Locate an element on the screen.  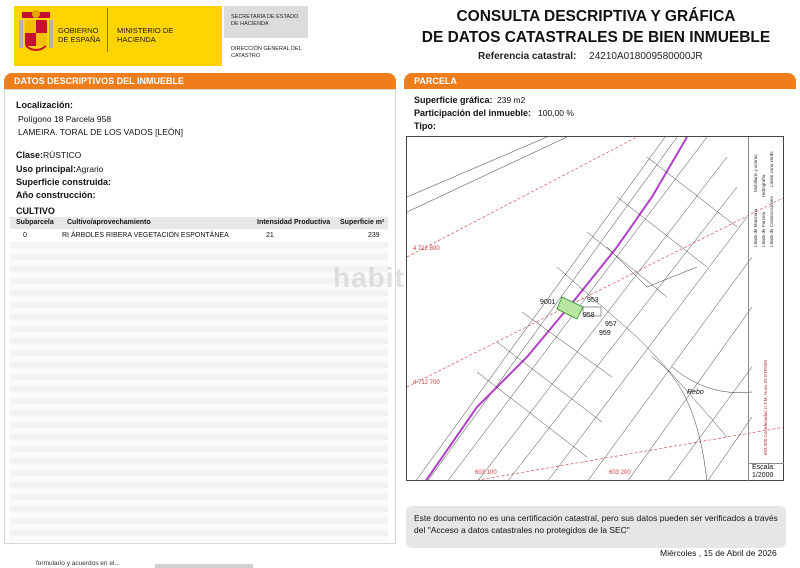
col-cultivo: Cultivo/aprovechamiento is located at coordinates (109, 222).